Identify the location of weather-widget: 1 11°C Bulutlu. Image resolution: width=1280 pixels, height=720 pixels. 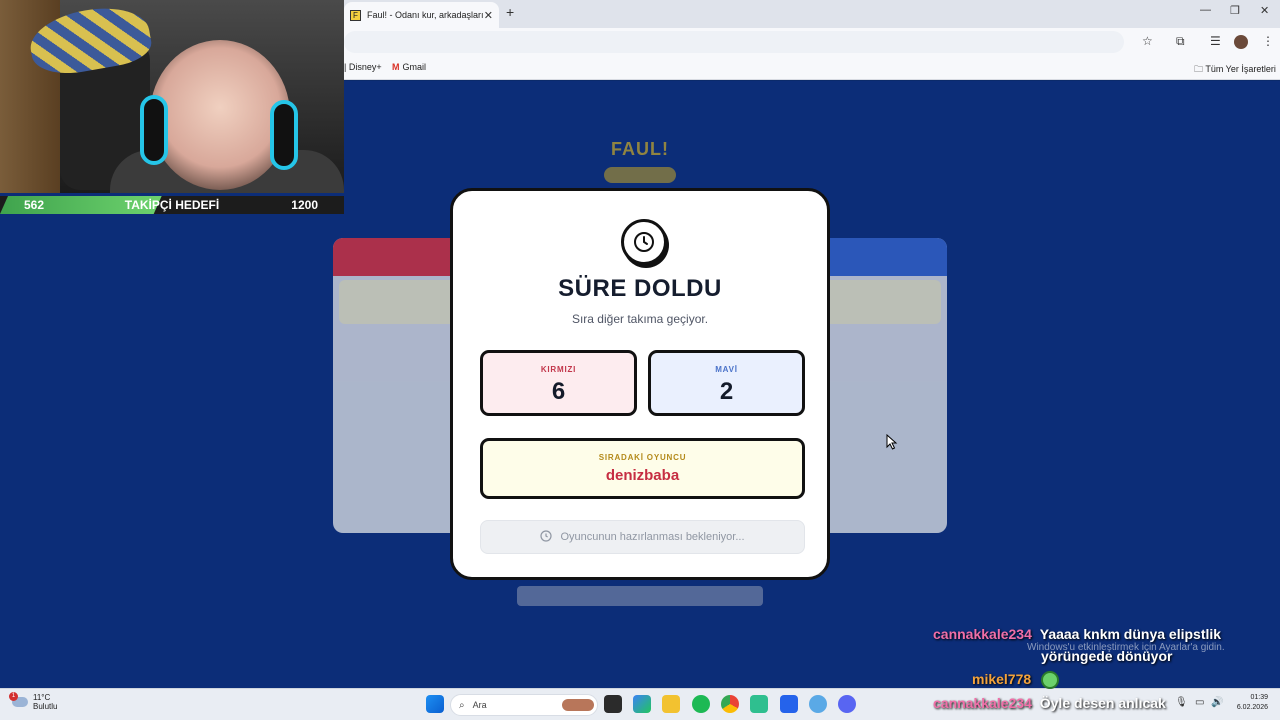
(33, 701).